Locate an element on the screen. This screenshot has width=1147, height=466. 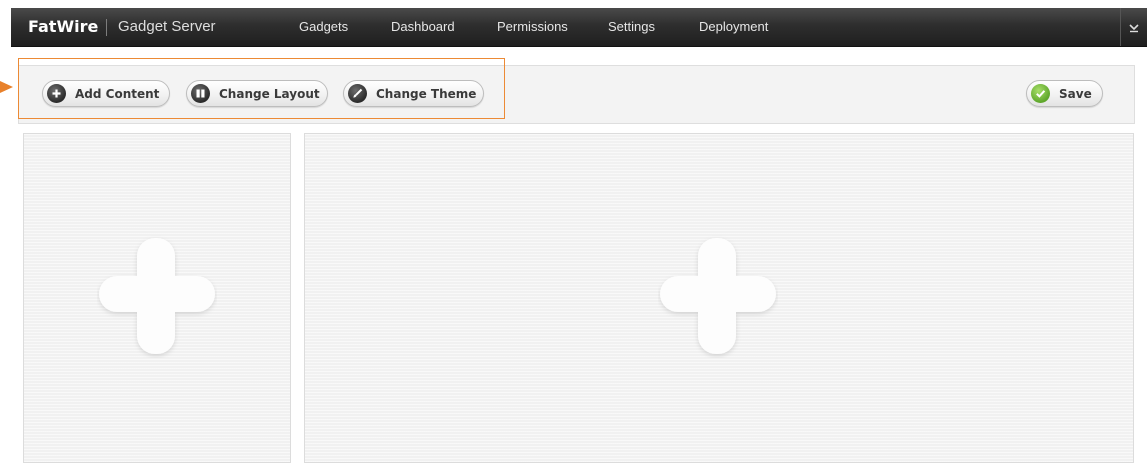
columns-icon is located at coordinates (200, 93).